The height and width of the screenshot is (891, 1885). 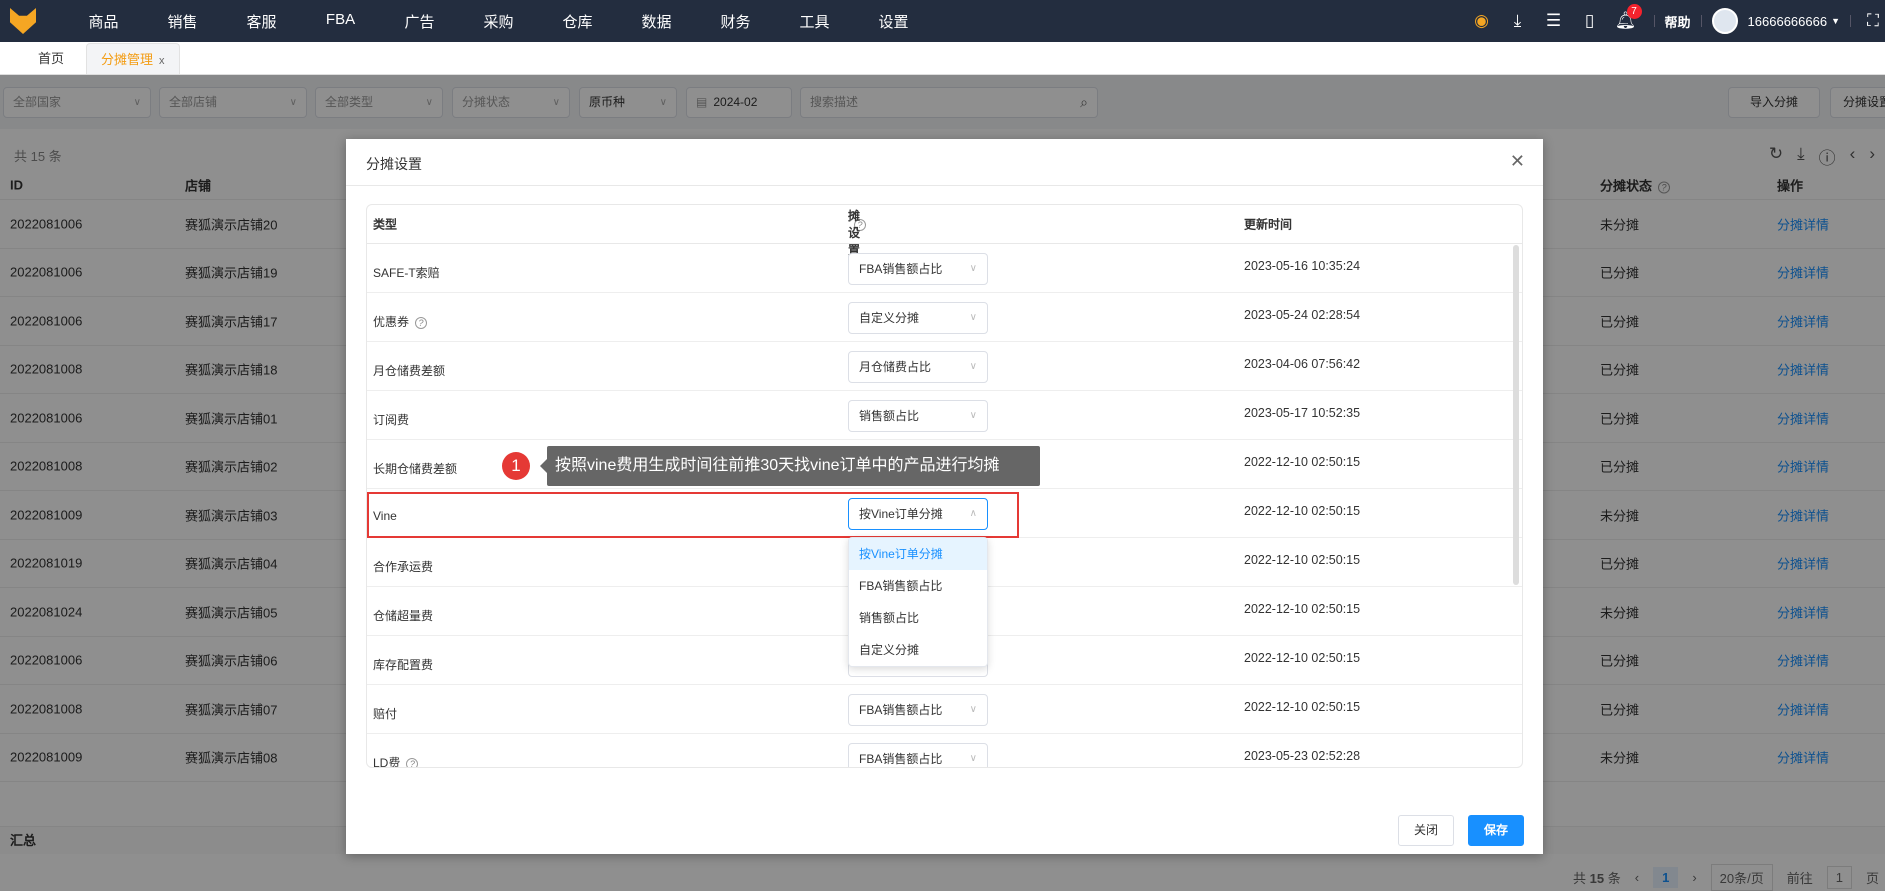 I want to click on row-type: 订阅费, so click(x=391, y=419).